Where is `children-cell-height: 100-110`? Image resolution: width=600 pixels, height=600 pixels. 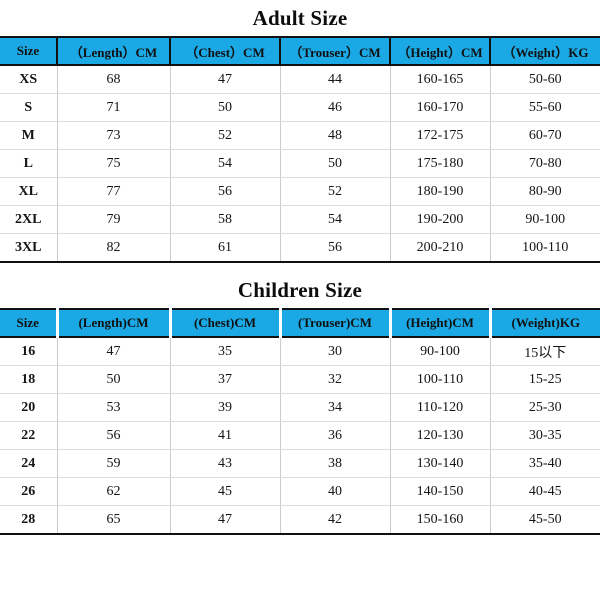 children-cell-height: 100-110 is located at coordinates (440, 379).